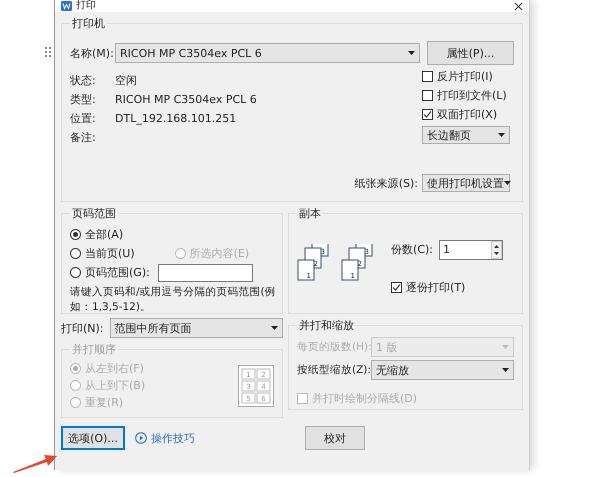  I want to click on page-range-field, so click(205, 273).